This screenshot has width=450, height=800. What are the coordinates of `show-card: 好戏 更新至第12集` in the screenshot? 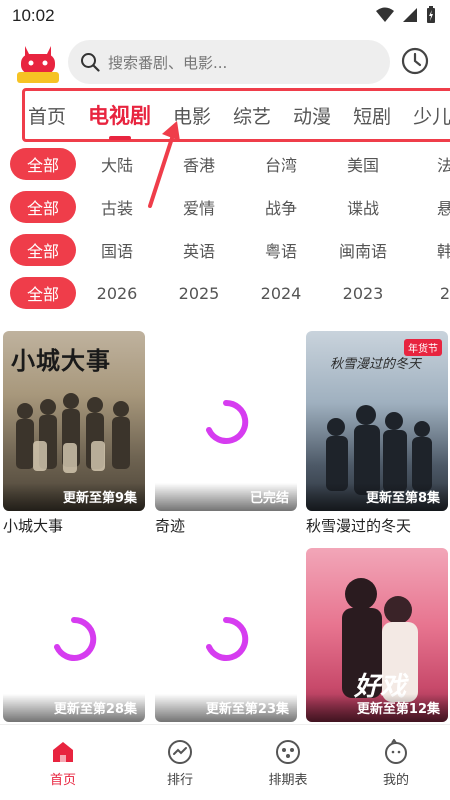 It's located at (377, 635).